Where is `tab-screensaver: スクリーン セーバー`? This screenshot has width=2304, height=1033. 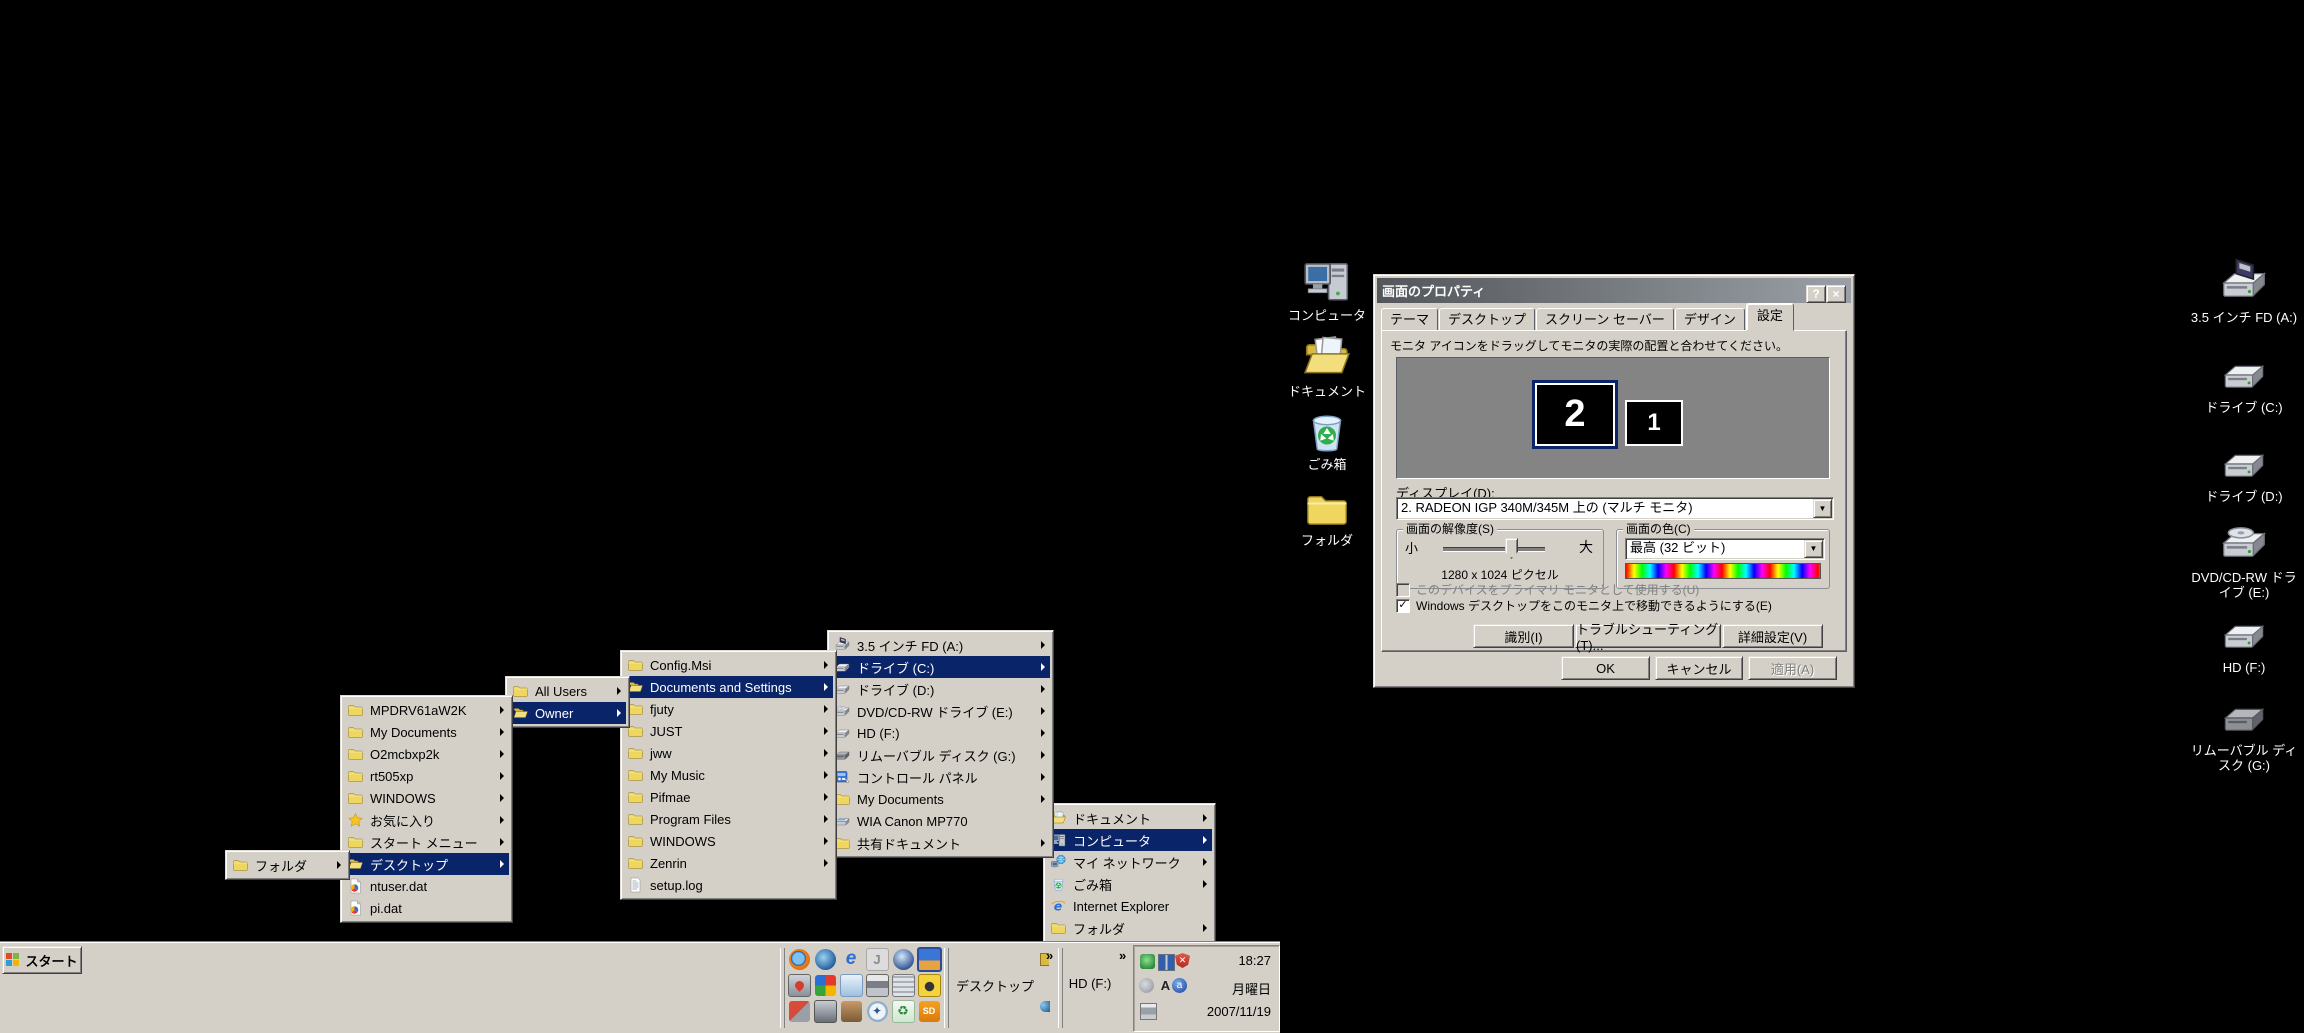
tab-screensaver: スクリーン セーバー is located at coordinates (1605, 319).